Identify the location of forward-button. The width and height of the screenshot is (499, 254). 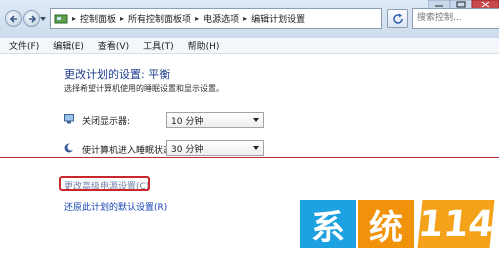
(31, 18).